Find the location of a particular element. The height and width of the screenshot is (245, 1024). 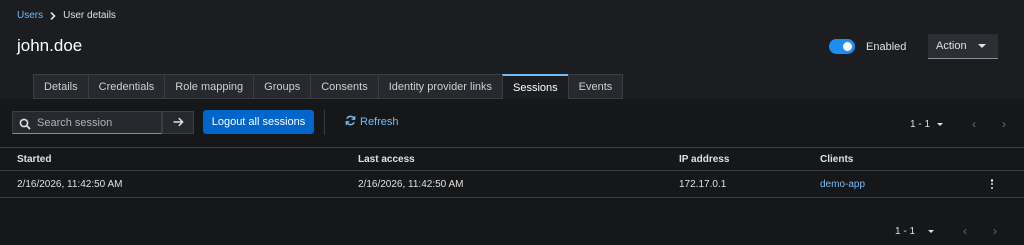

column-clients: Clients is located at coordinates (837, 159).